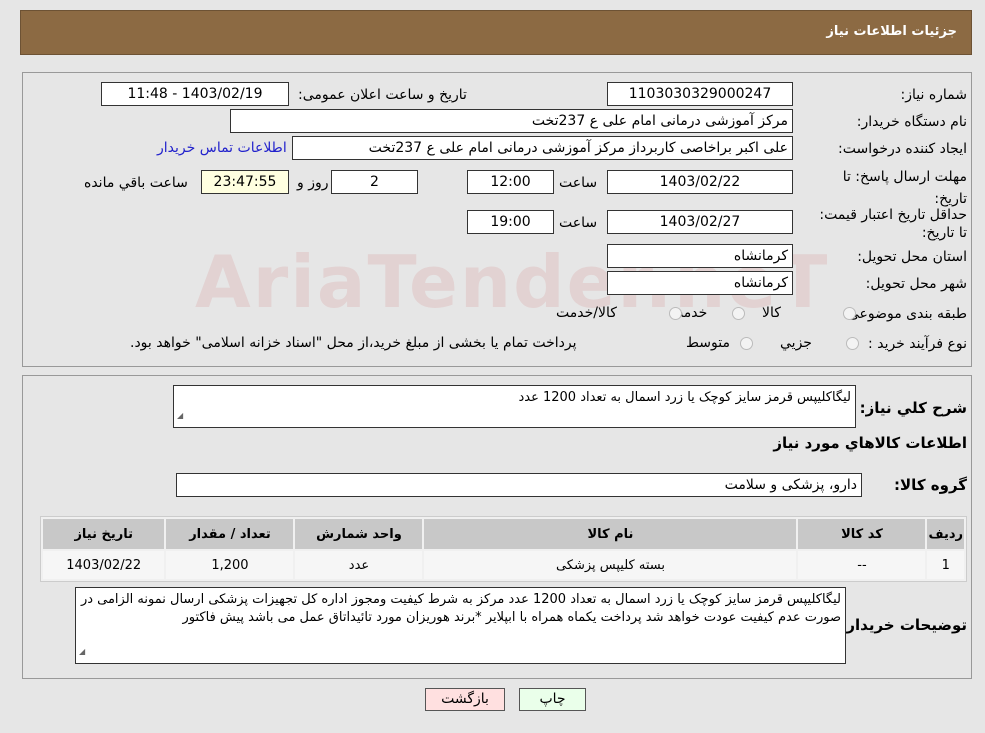 The width and height of the screenshot is (985, 733). I want to click on process-option-minor: جزيي, so click(796, 343).